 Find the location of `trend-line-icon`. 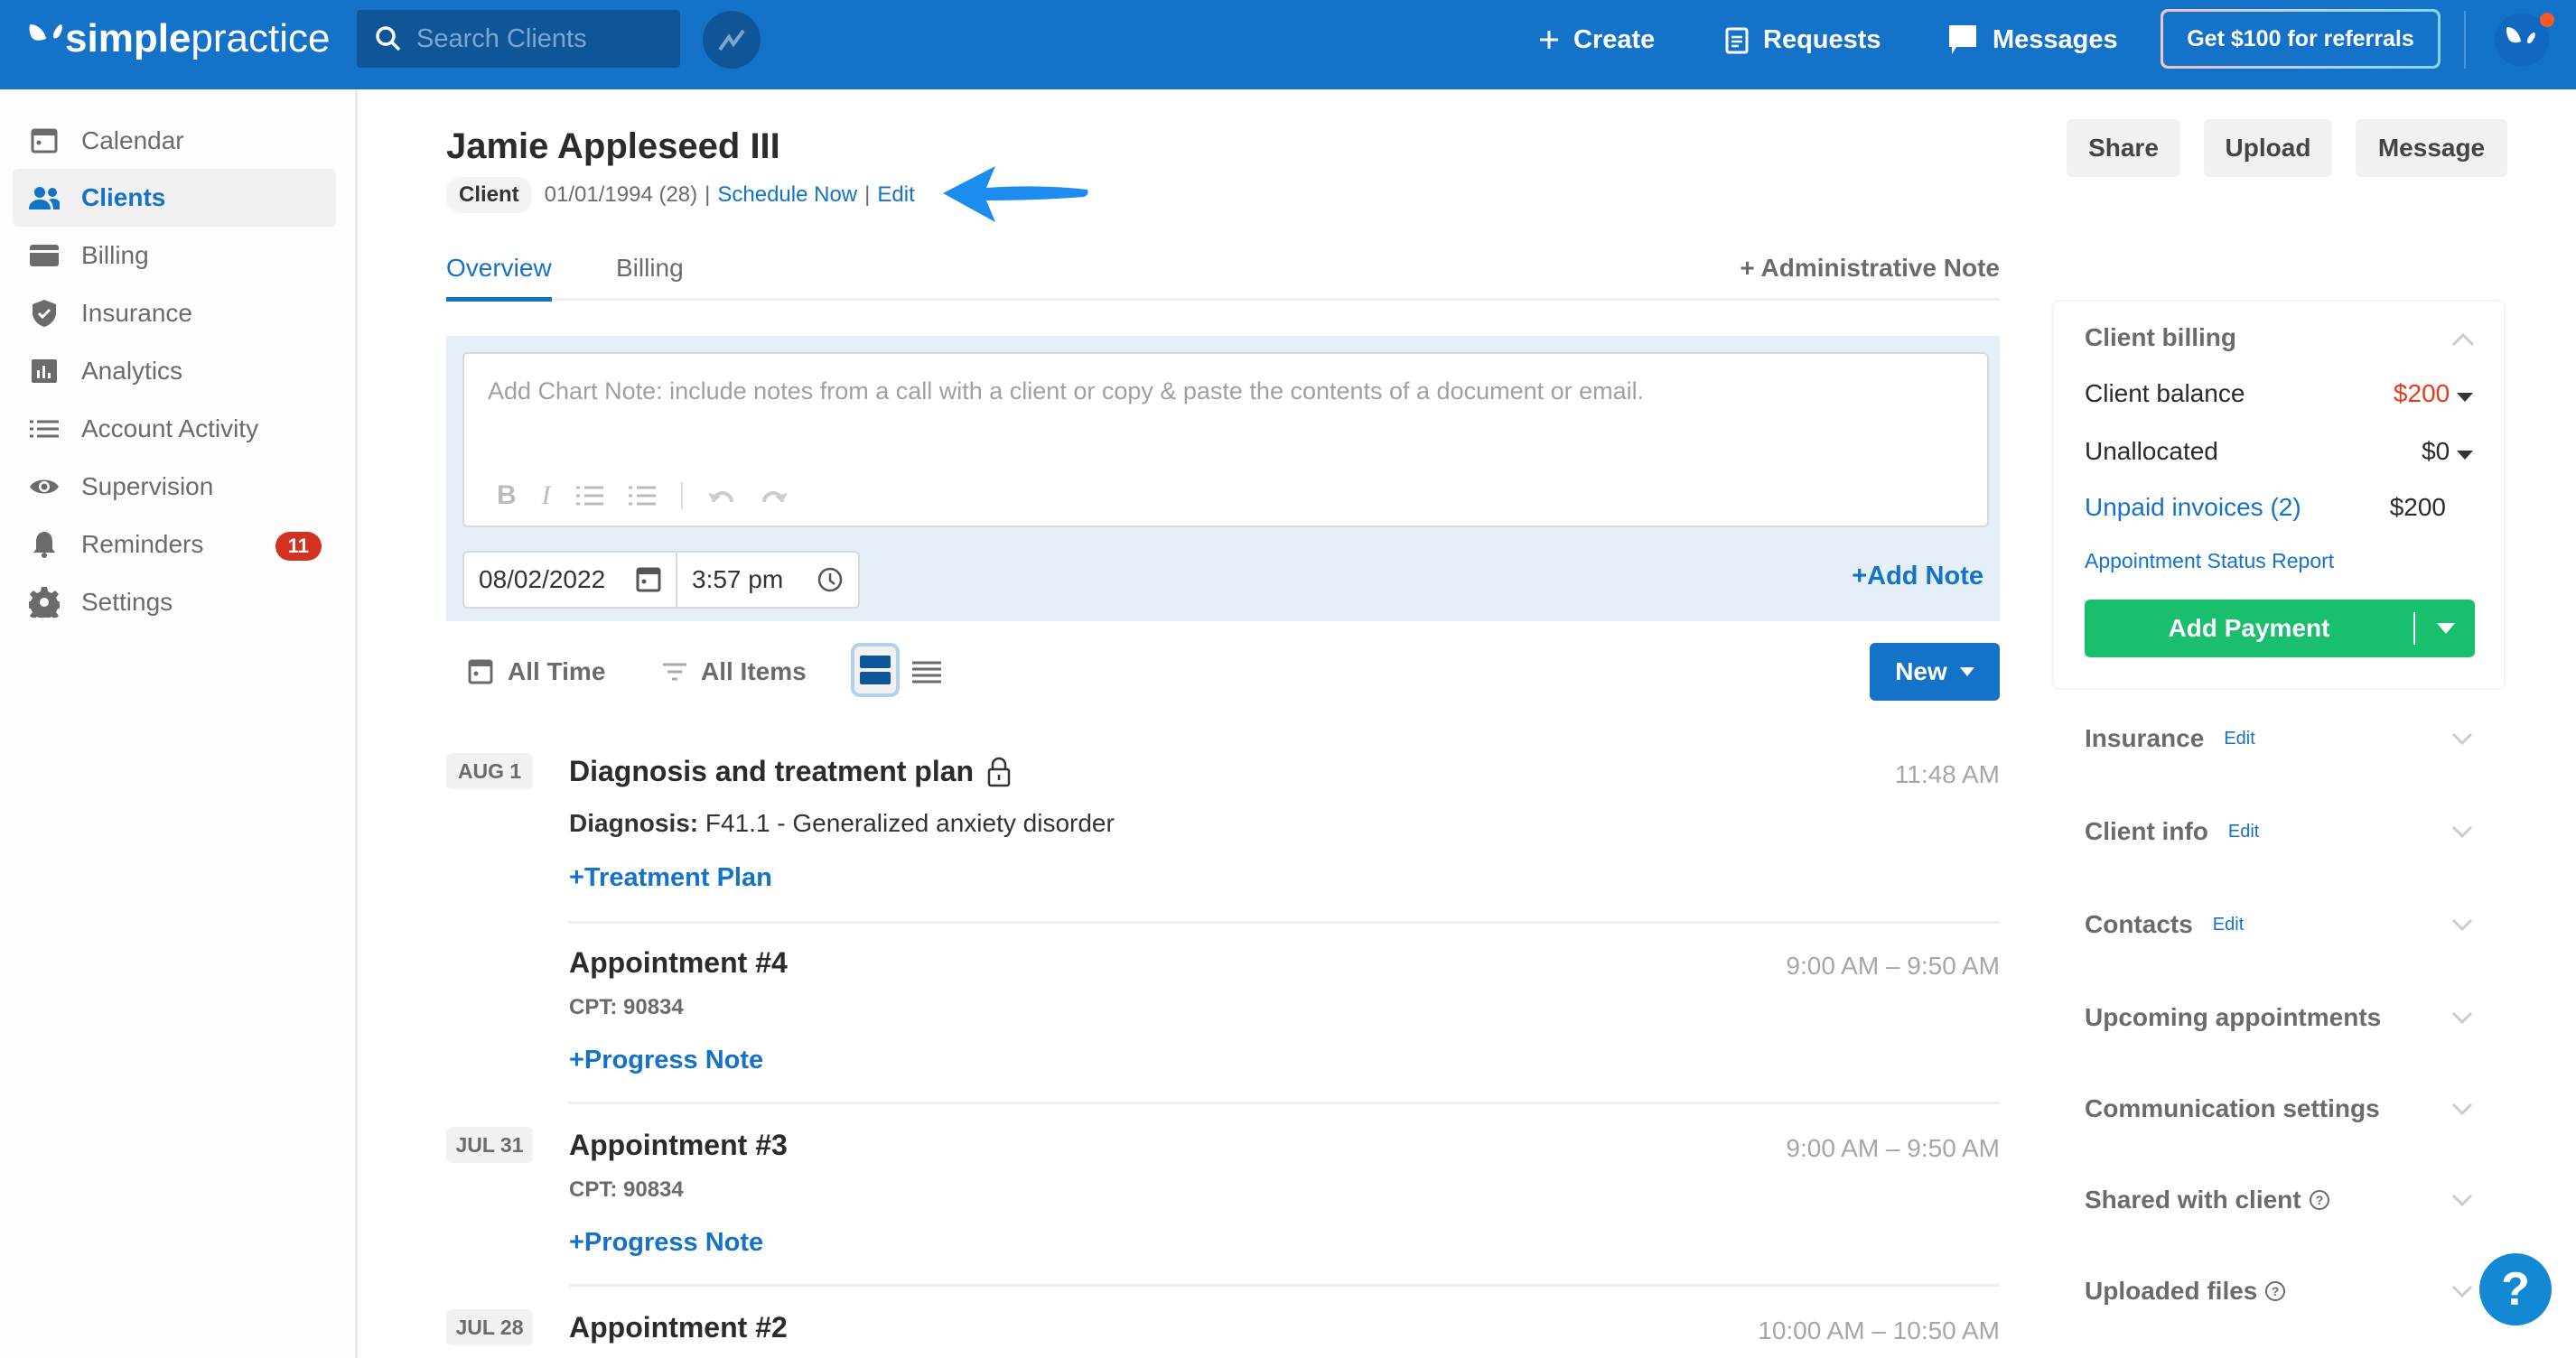

trend-line-icon is located at coordinates (731, 40).